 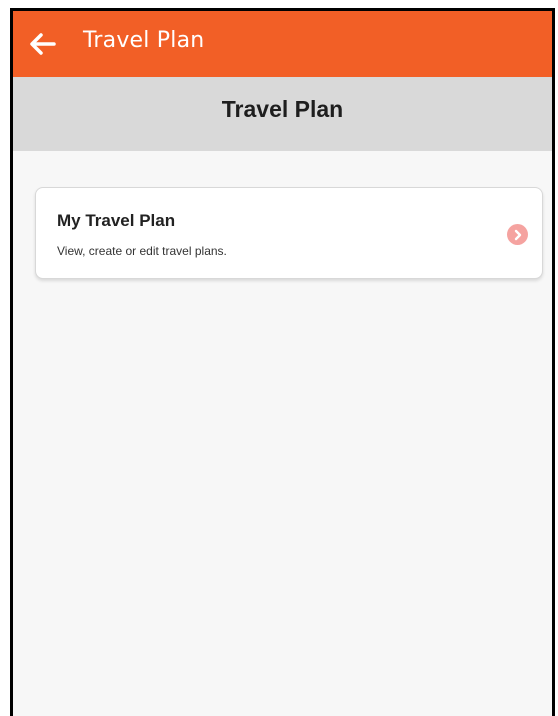 What do you see at coordinates (116, 220) in the screenshot?
I see `card-title: My Travel Plan` at bounding box center [116, 220].